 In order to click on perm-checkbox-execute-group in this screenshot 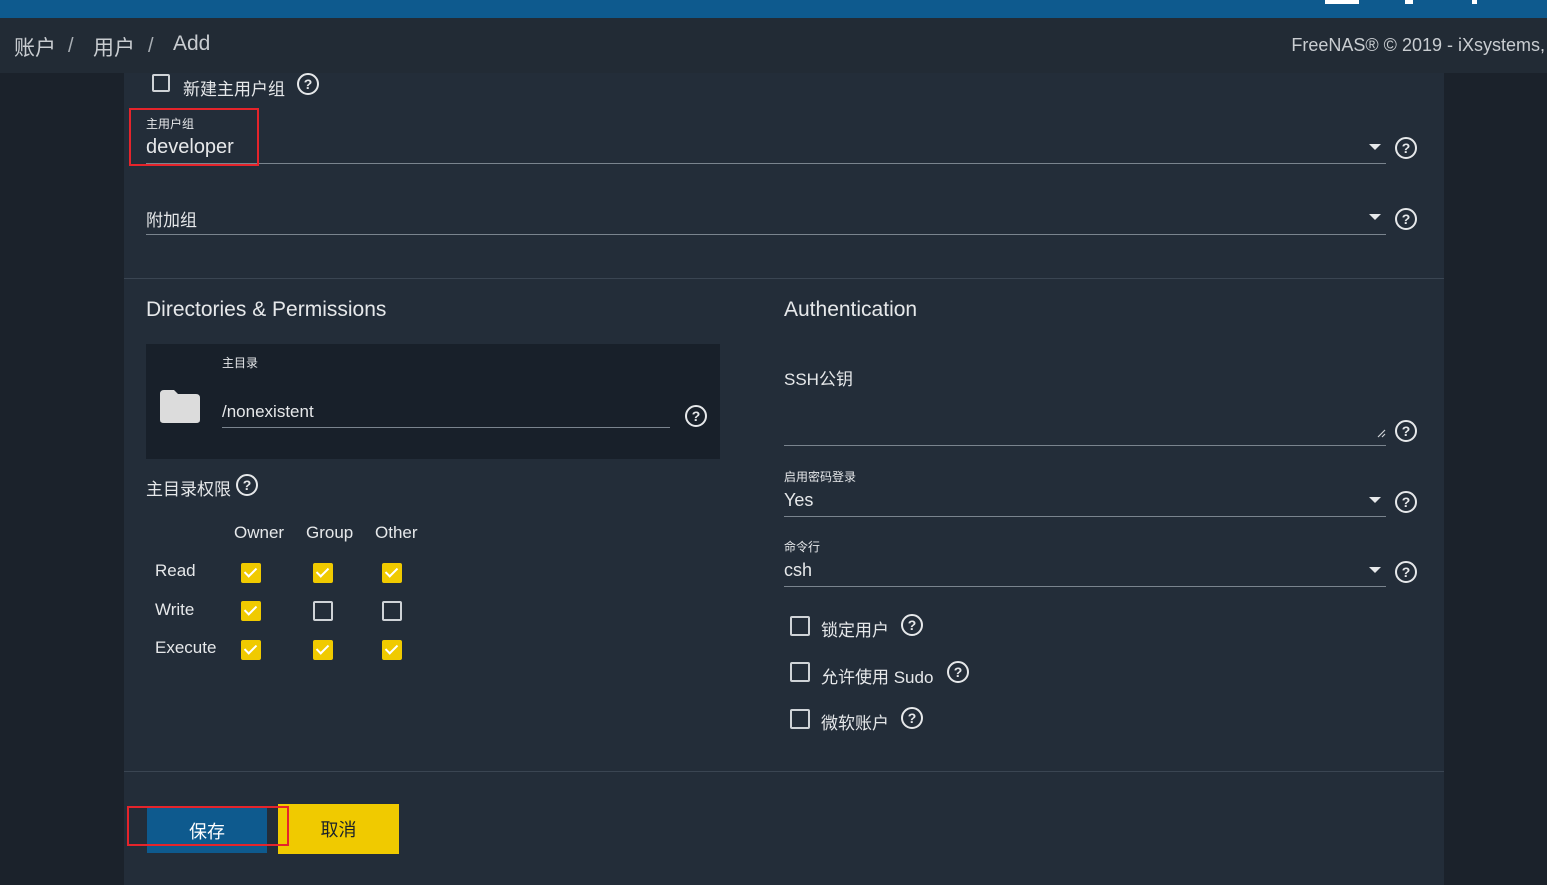, I will do `click(323, 650)`.